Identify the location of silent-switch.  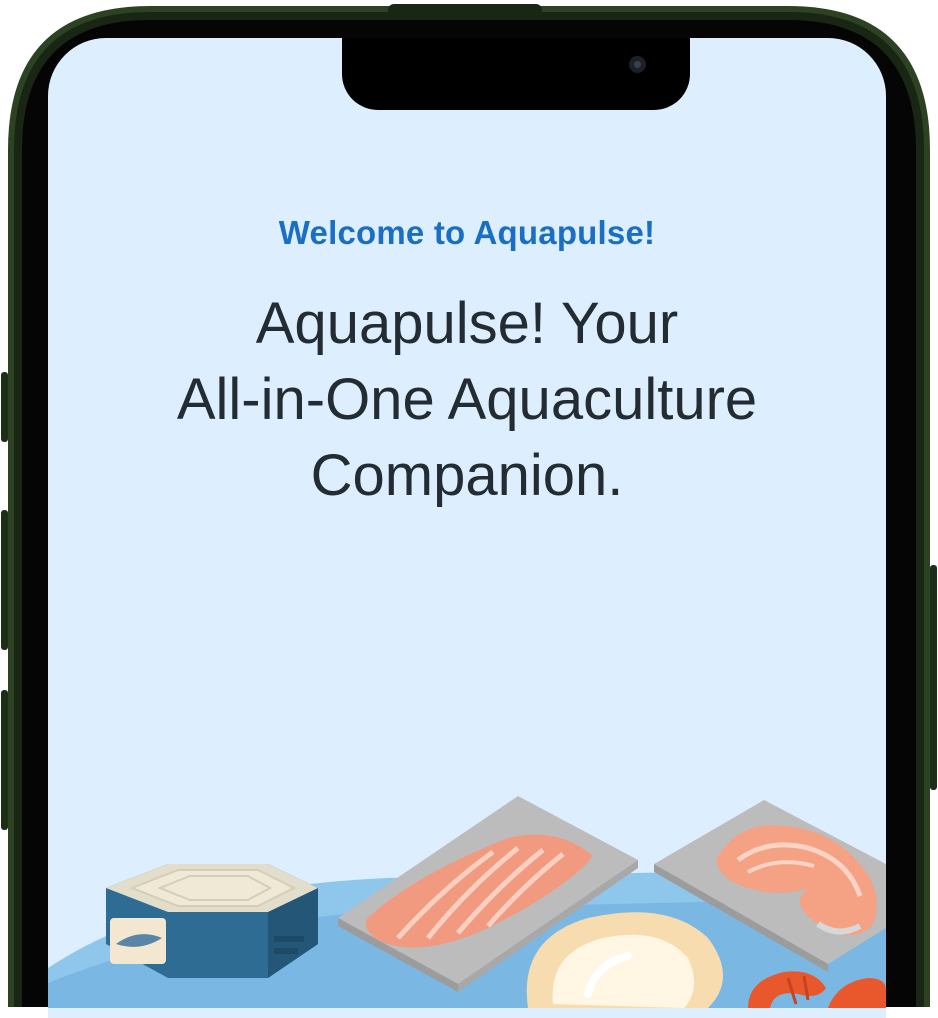
(4, 407).